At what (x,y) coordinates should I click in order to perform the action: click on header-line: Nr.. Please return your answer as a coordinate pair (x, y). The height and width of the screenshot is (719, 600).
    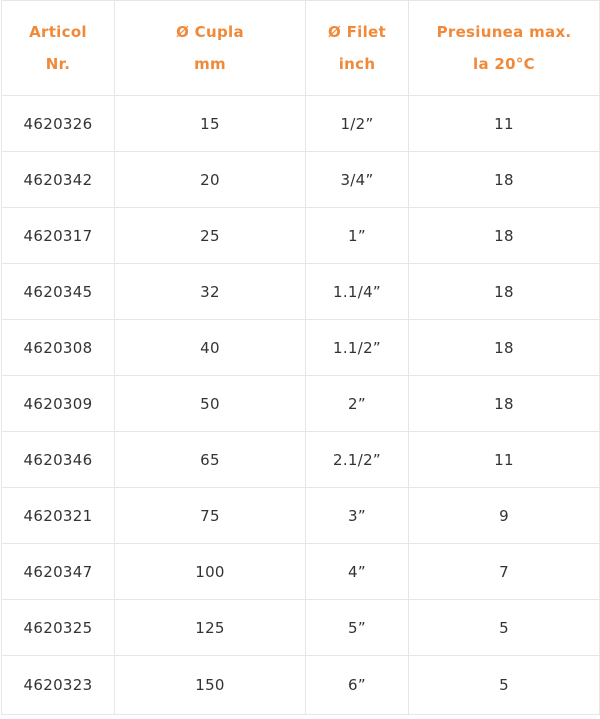
    Looking at the image, I should click on (58, 64).